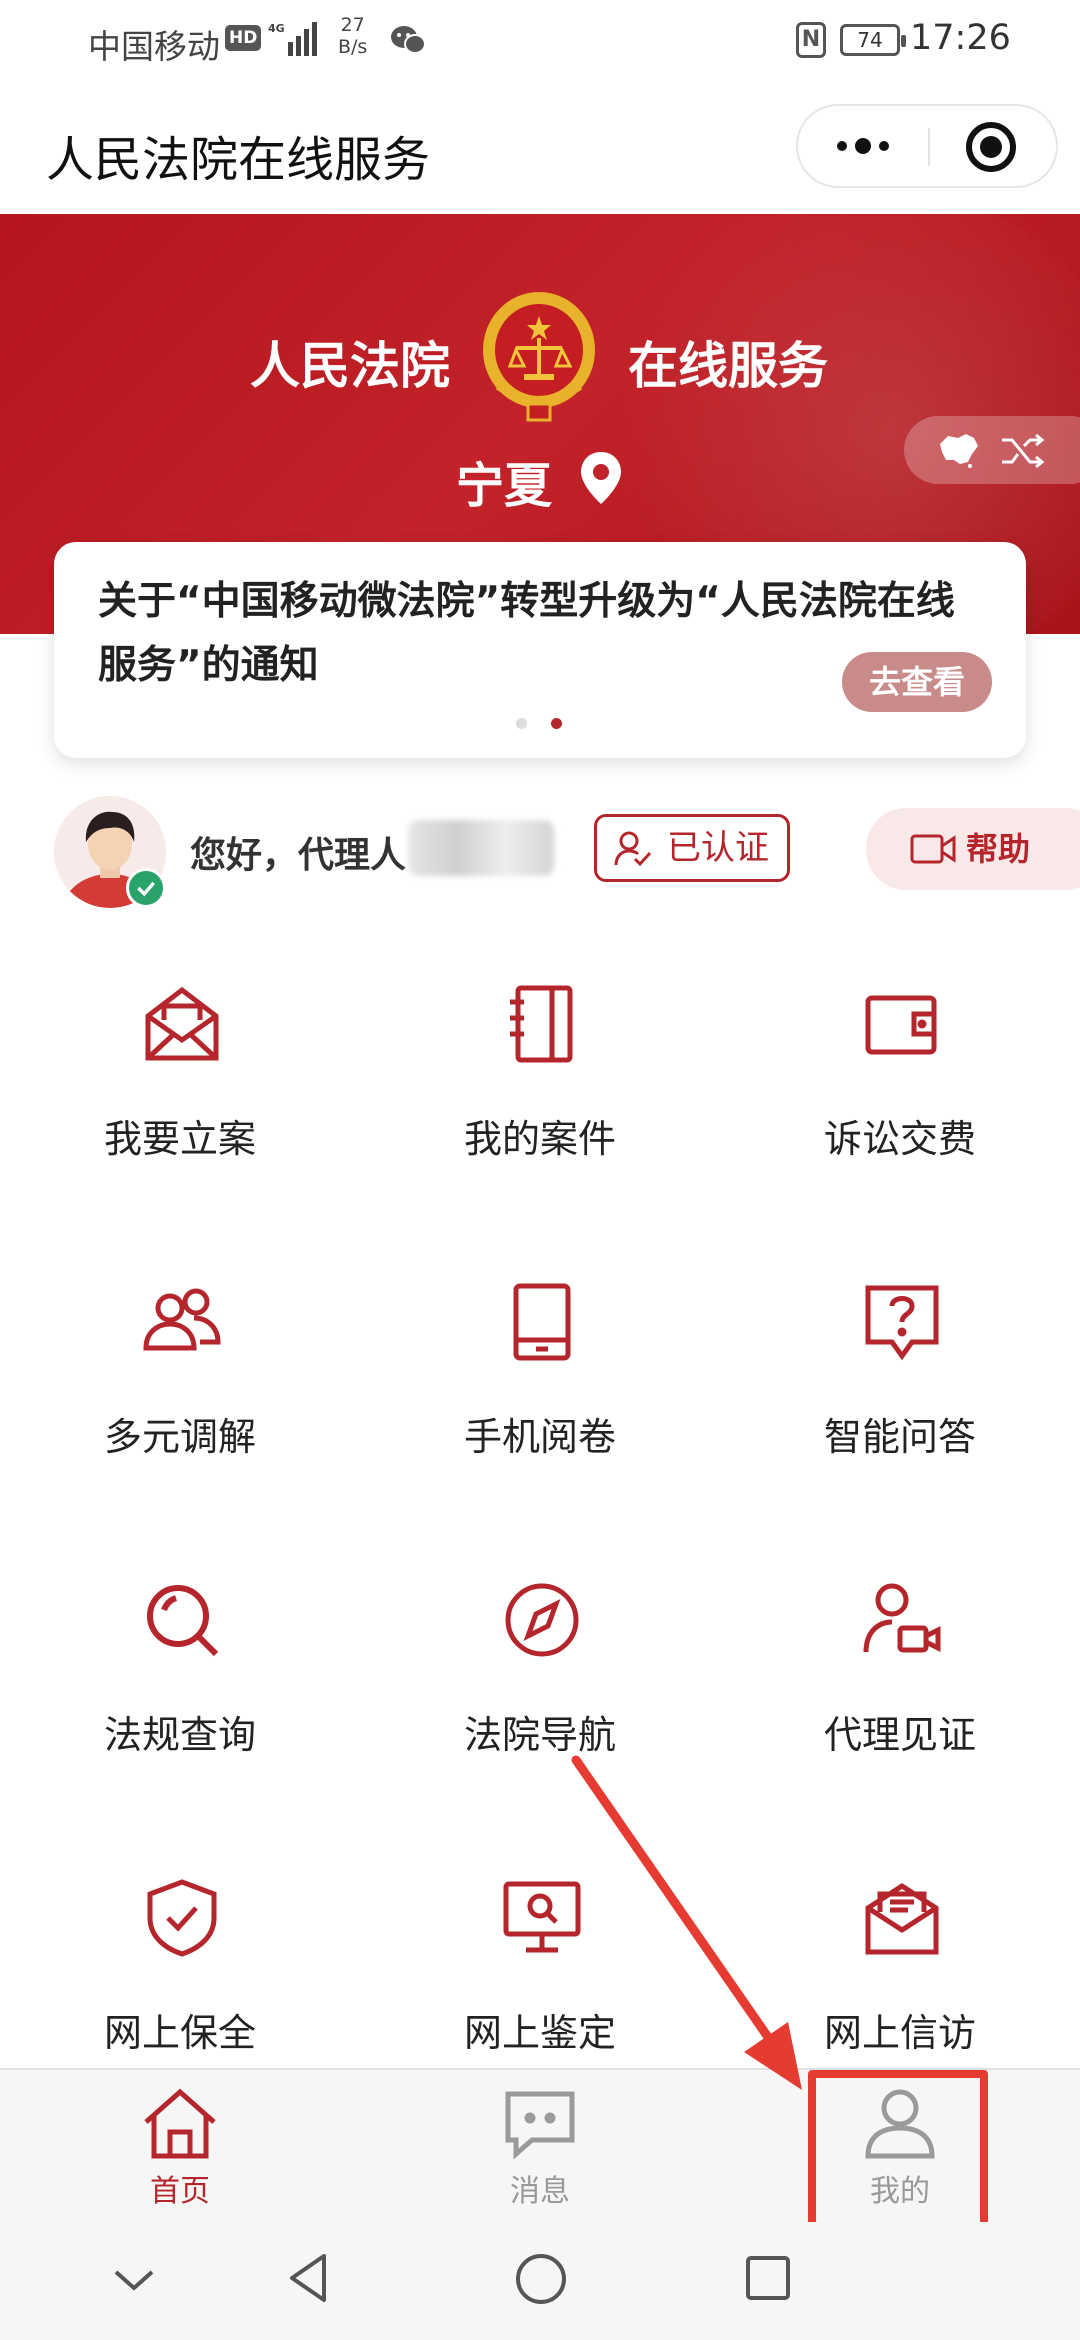  What do you see at coordinates (276, 28) in the screenshot?
I see `svg-text: 4G` at bounding box center [276, 28].